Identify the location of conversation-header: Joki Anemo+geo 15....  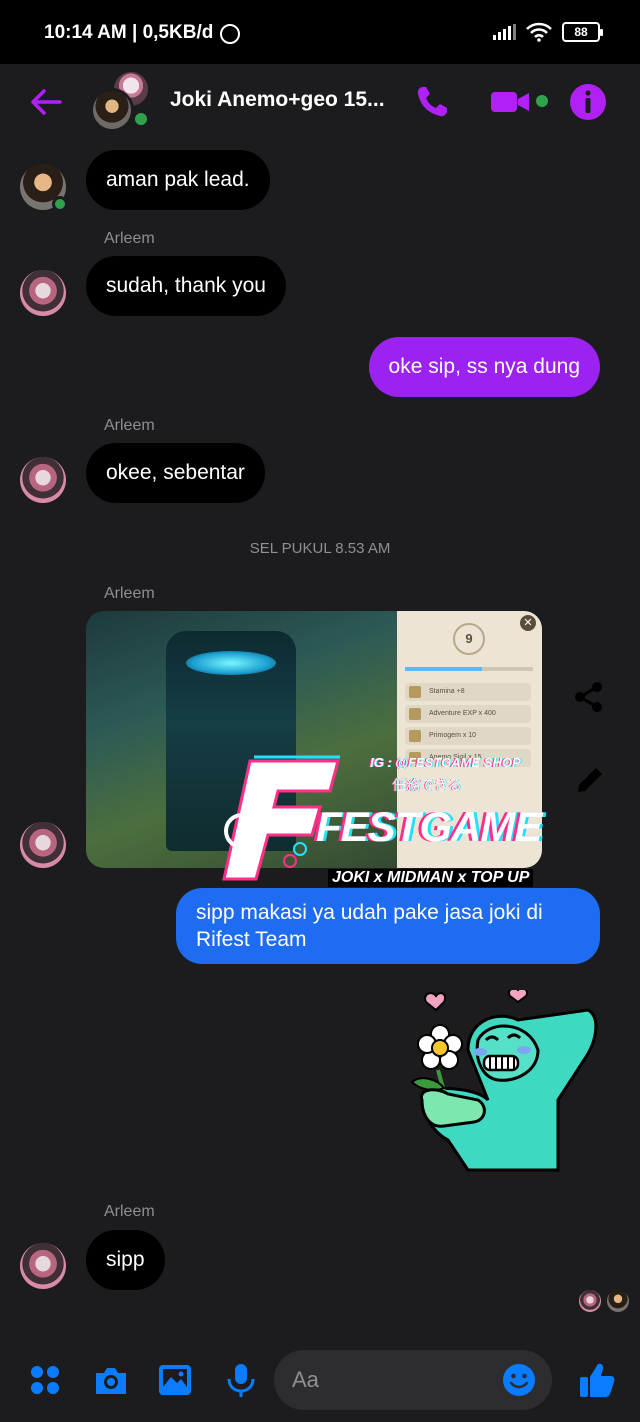
(320, 102).